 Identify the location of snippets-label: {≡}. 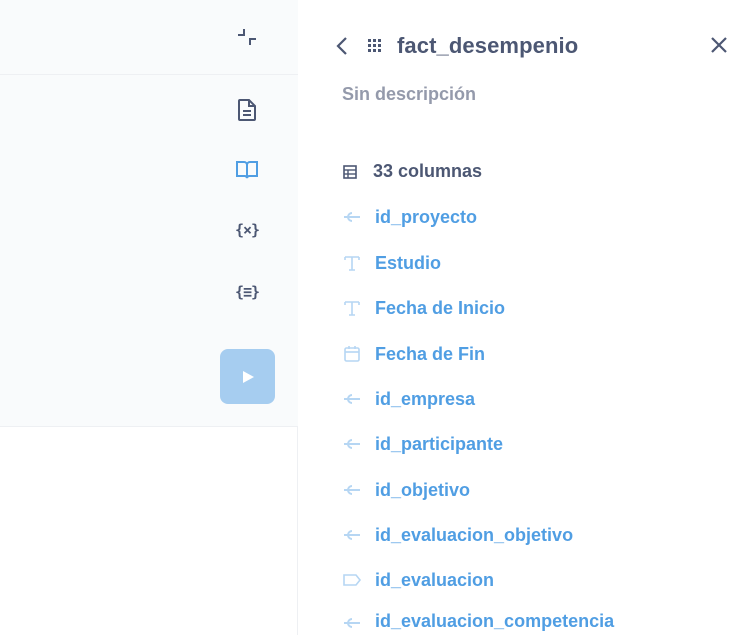
(247, 292).